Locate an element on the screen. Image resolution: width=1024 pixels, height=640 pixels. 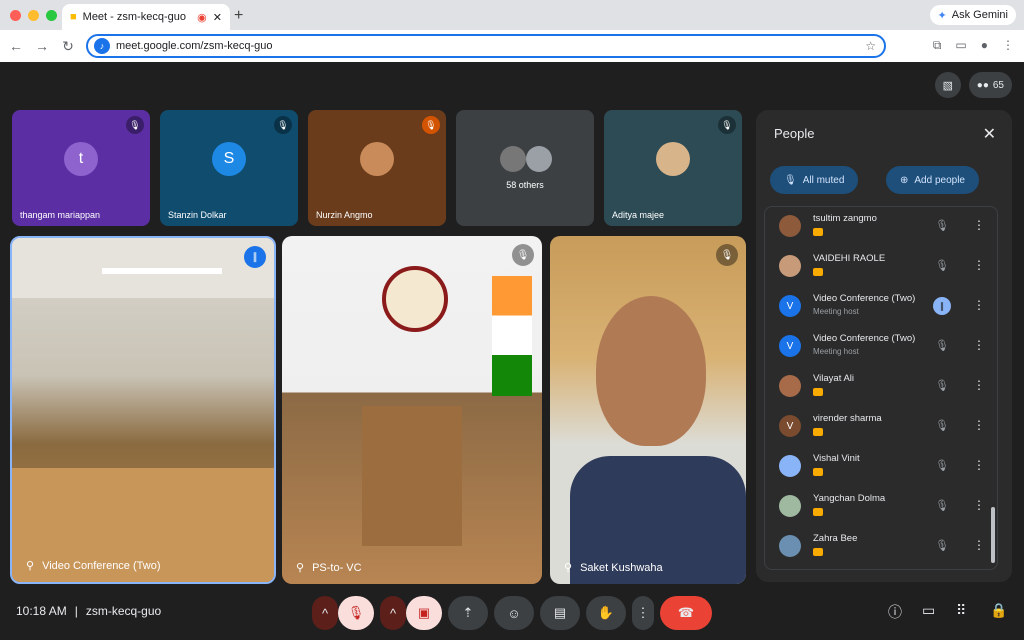
maximize-window-button is located at coordinates (51, 15).